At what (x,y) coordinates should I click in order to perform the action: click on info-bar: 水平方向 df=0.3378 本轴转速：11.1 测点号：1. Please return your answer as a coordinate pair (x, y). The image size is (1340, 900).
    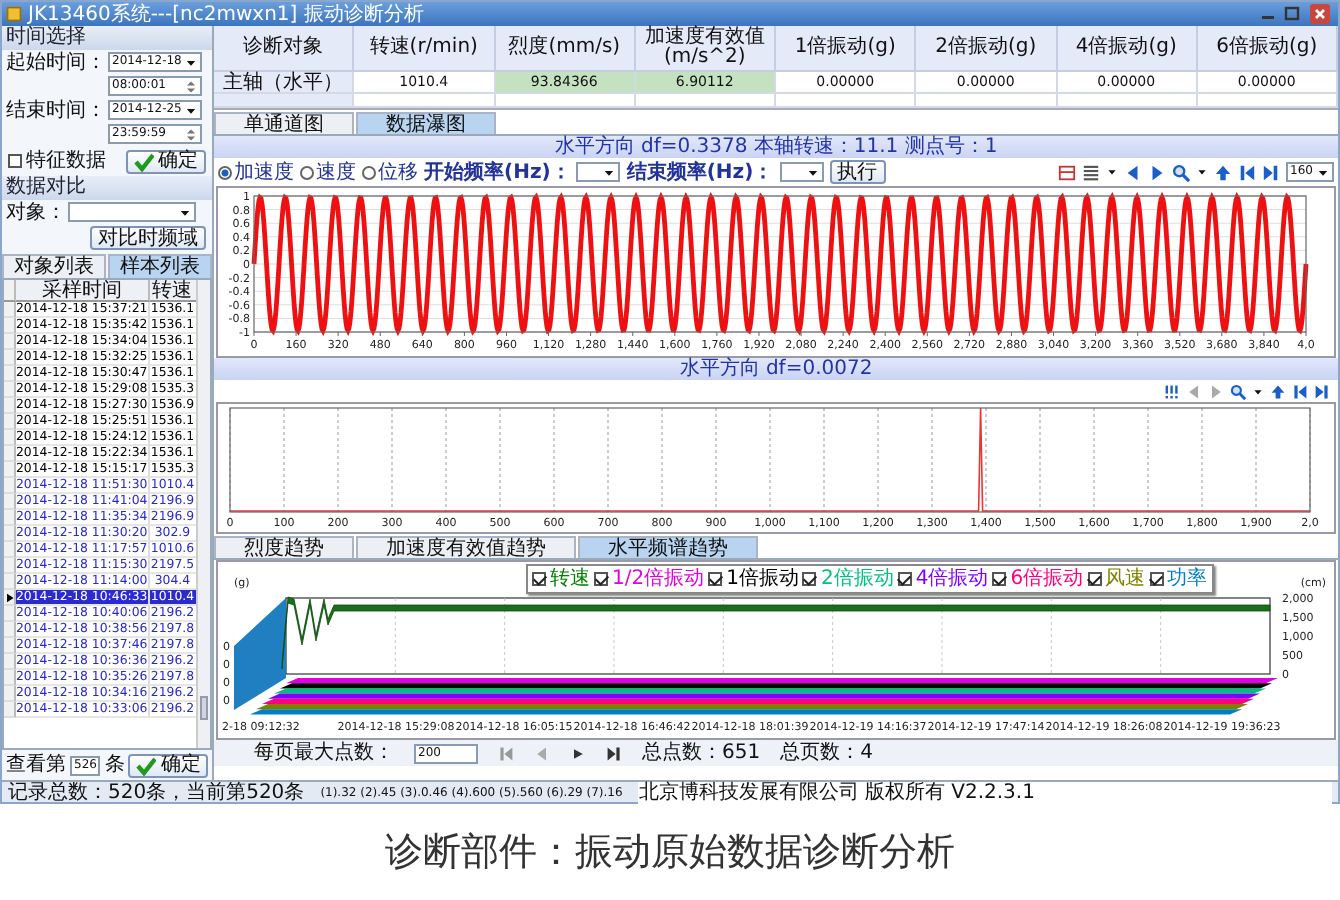
    Looking at the image, I should click on (776, 147).